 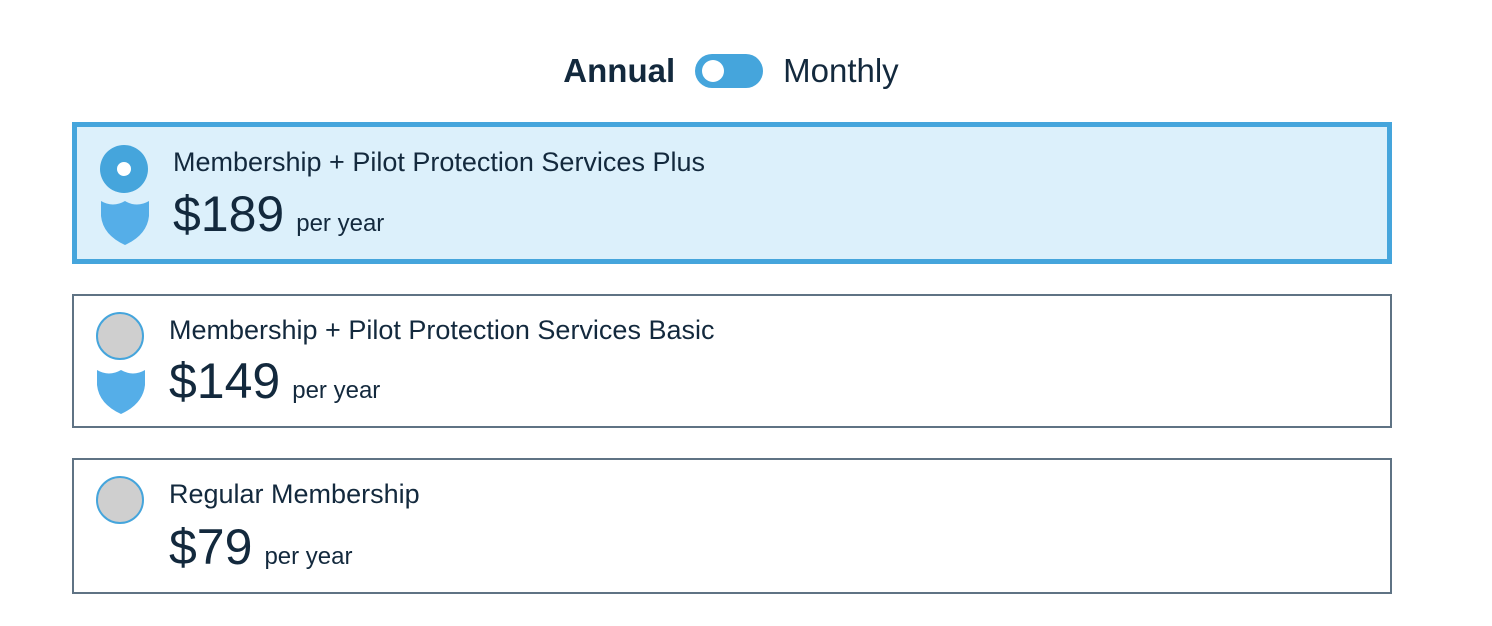 What do you see at coordinates (619, 71) in the screenshot?
I see `annual-label: Annual` at bounding box center [619, 71].